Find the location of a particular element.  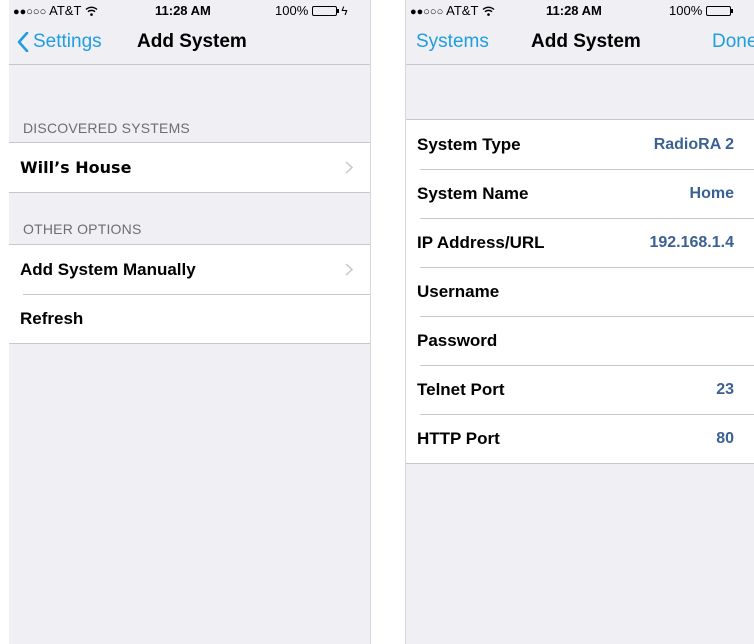

field-password: Password is located at coordinates (580, 340).